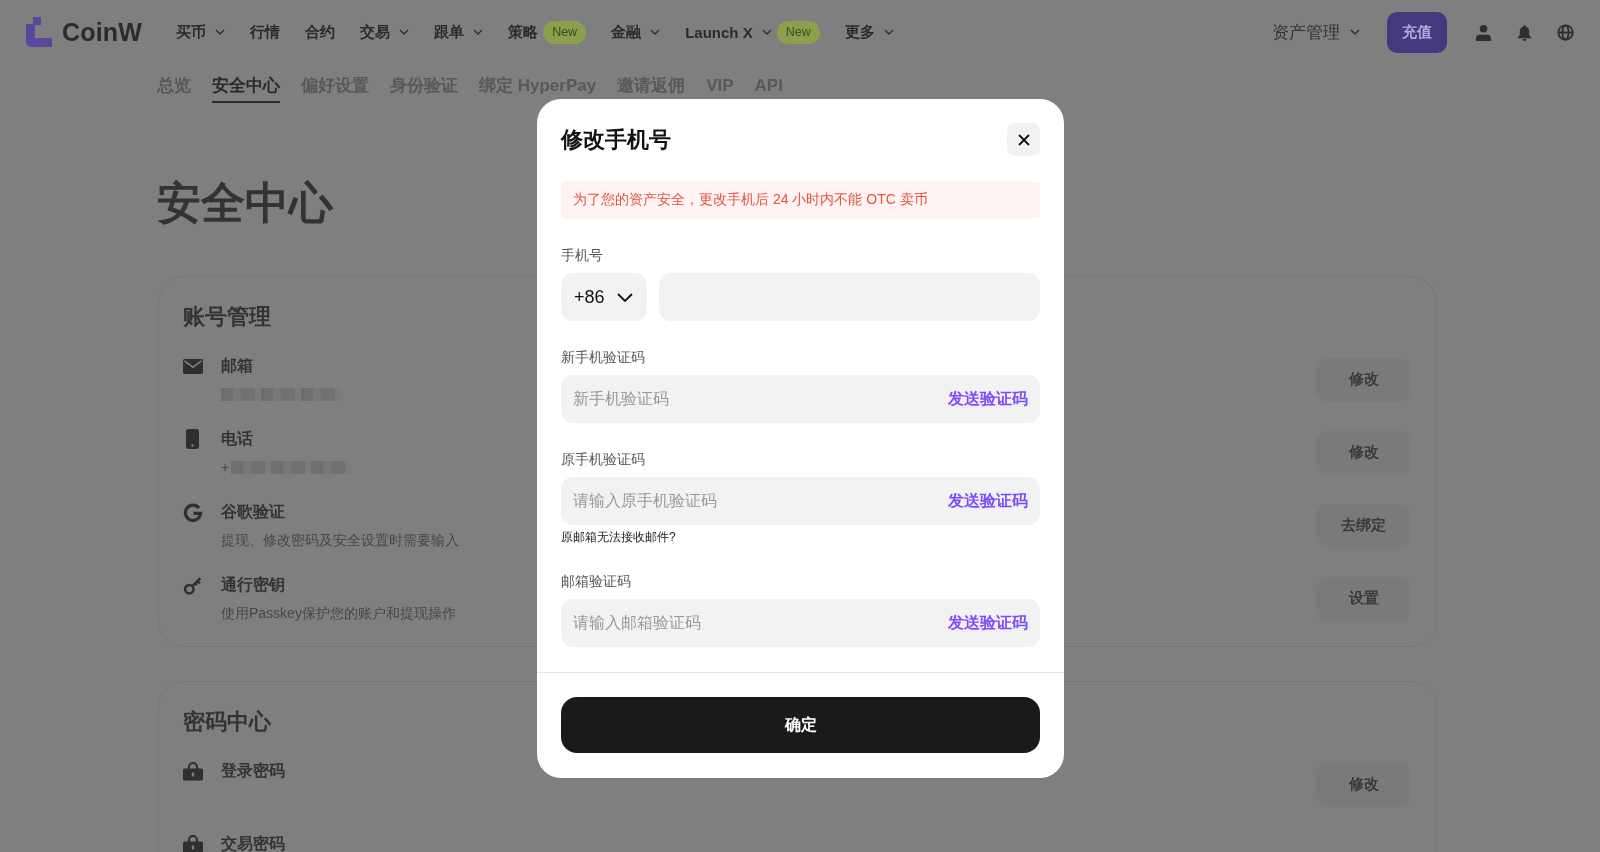 The image size is (1600, 852). I want to click on field-label: 邮箱验证码, so click(596, 581).